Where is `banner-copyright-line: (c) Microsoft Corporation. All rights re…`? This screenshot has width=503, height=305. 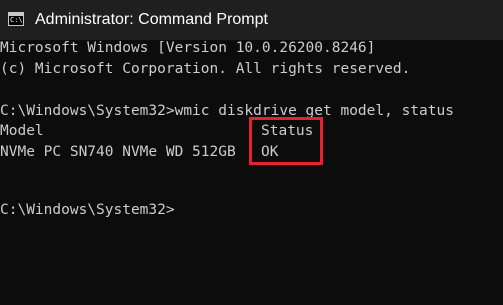 banner-copyright-line: (c) Microsoft Corporation. All rights re… is located at coordinates (205, 69).